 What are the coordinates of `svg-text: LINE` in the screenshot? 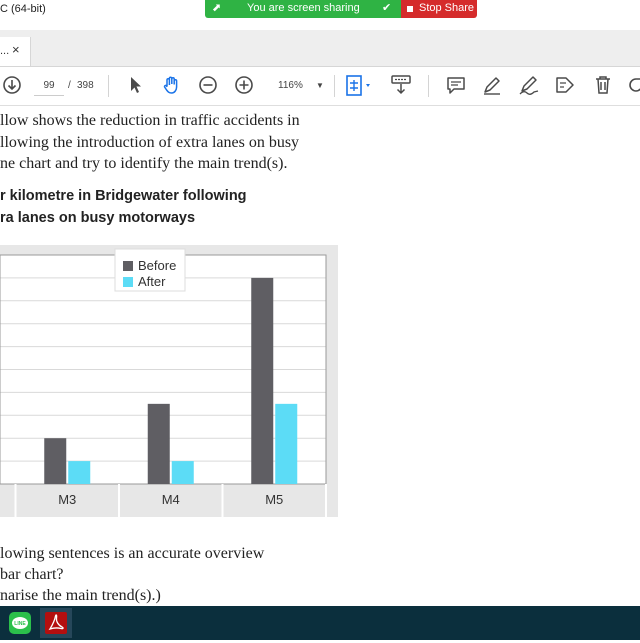 It's located at (20, 624).